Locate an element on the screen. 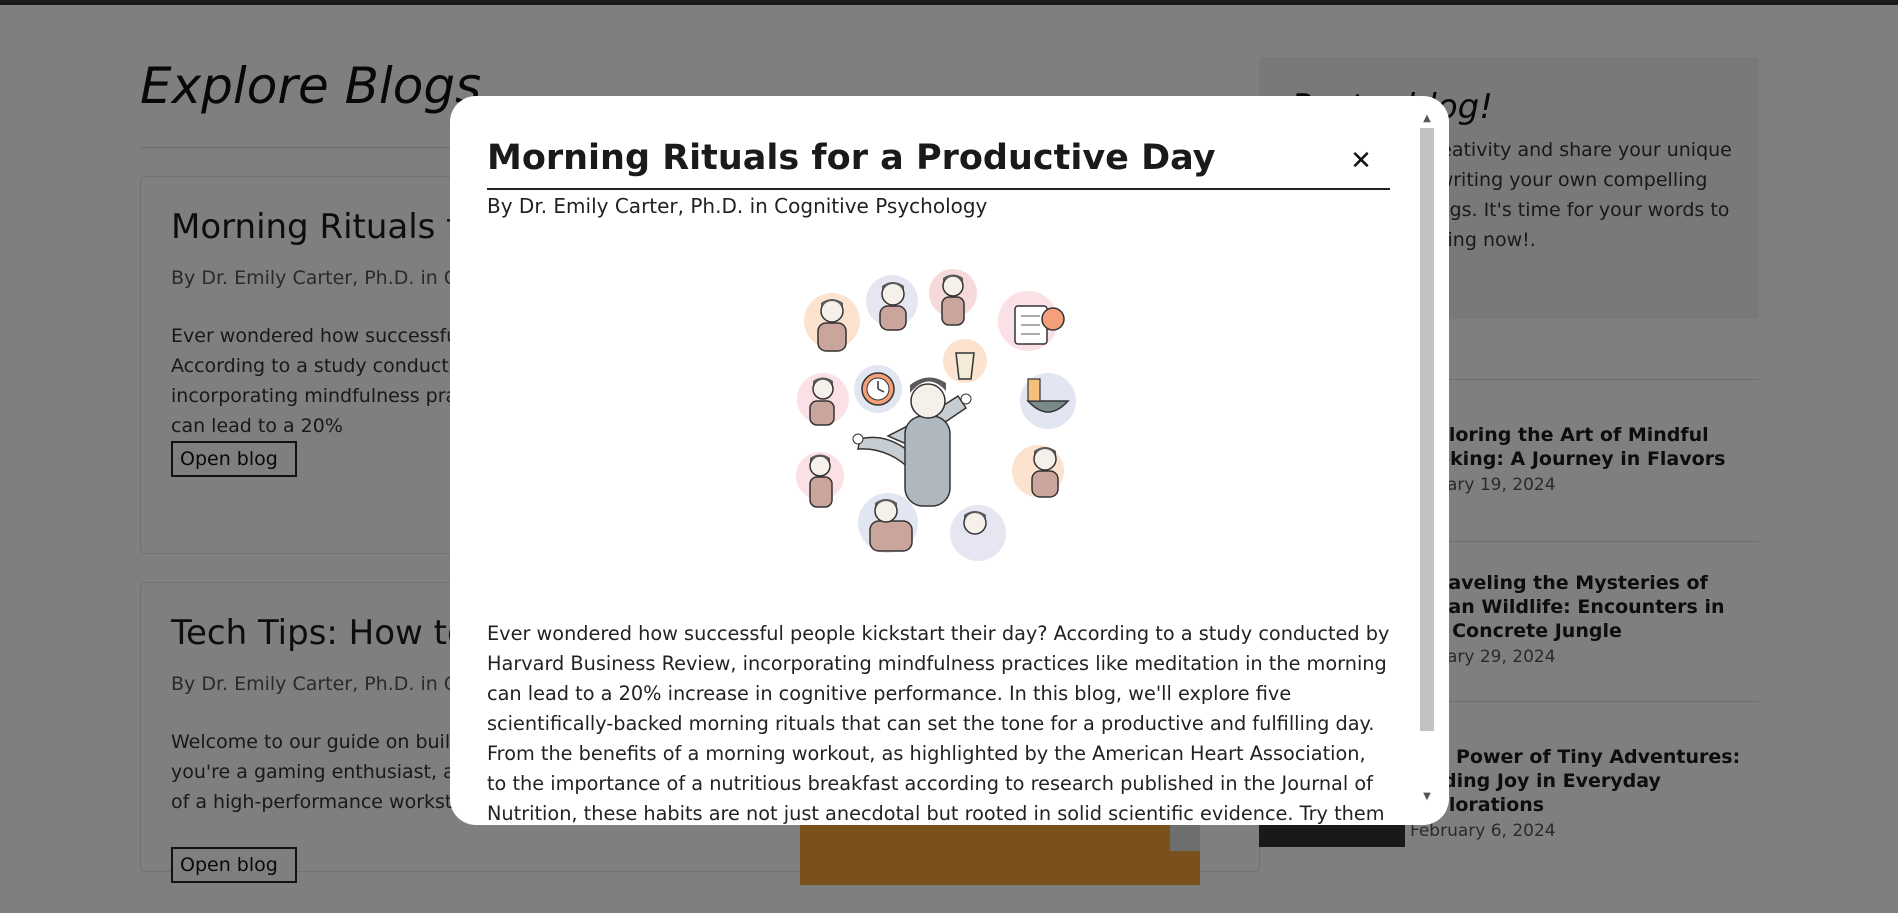 Image resolution: width=1898 pixels, height=913 pixels. scroll-thumb is located at coordinates (1427, 429).